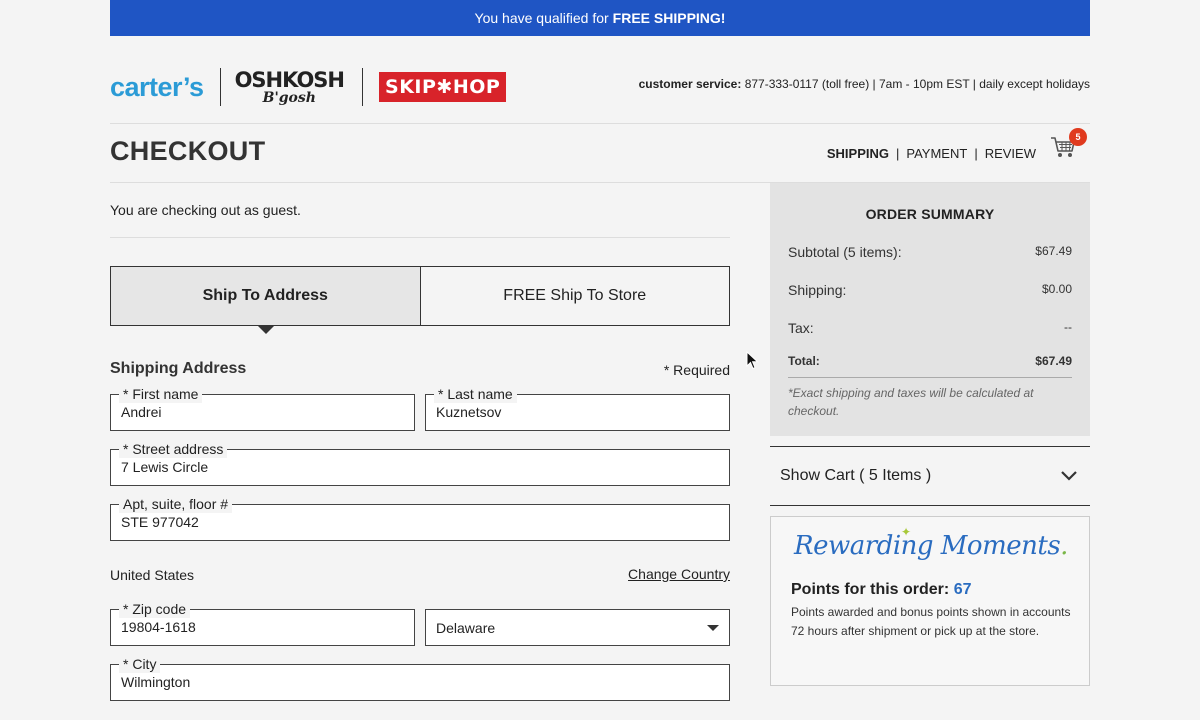 Image resolution: width=1200 pixels, height=720 pixels. I want to click on last-name-label: * Last name, so click(475, 394).